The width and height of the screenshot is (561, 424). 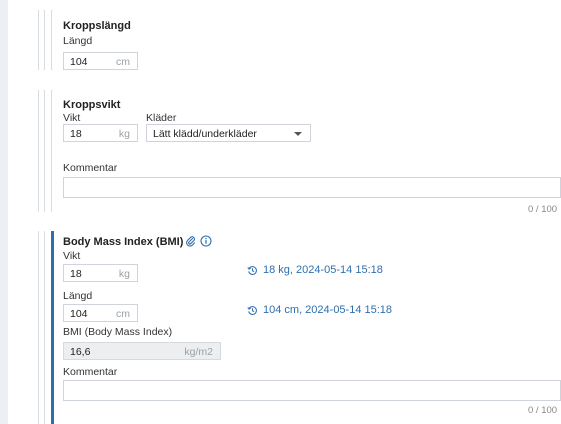 I want to click on bmi-value-label: BMI (Body Mass Index), so click(x=118, y=332).